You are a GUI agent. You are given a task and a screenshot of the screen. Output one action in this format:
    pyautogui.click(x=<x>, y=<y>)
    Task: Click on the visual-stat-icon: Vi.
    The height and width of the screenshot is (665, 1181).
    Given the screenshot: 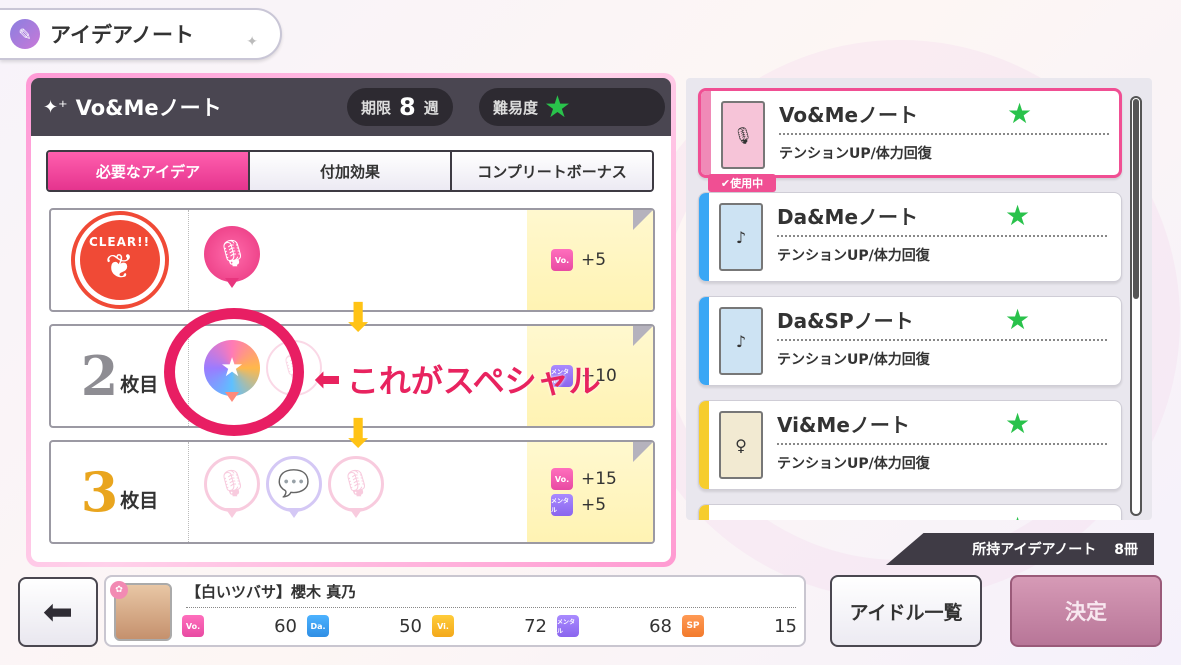 What is the action you would take?
    pyautogui.click(x=443, y=626)
    